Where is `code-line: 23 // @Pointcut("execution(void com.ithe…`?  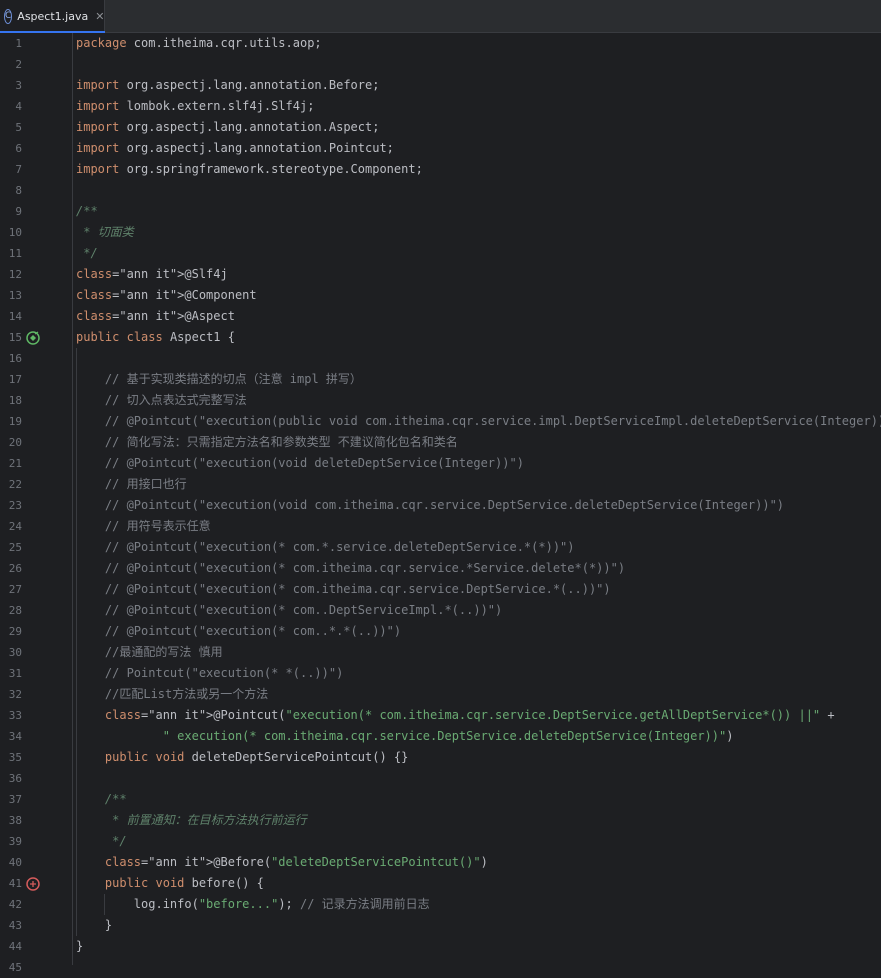 code-line: 23 // @Pointcut("execution(void com.ithe… is located at coordinates (440, 505).